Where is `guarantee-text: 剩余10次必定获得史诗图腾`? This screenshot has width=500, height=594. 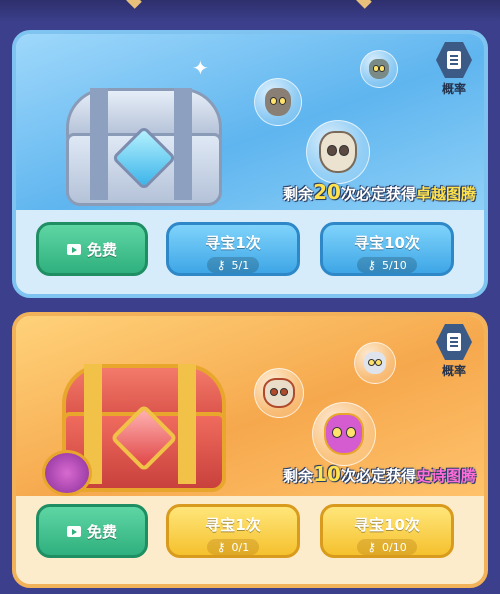
guarantee-text: 剩余10次必定获得史诗图腾 is located at coordinates (379, 474).